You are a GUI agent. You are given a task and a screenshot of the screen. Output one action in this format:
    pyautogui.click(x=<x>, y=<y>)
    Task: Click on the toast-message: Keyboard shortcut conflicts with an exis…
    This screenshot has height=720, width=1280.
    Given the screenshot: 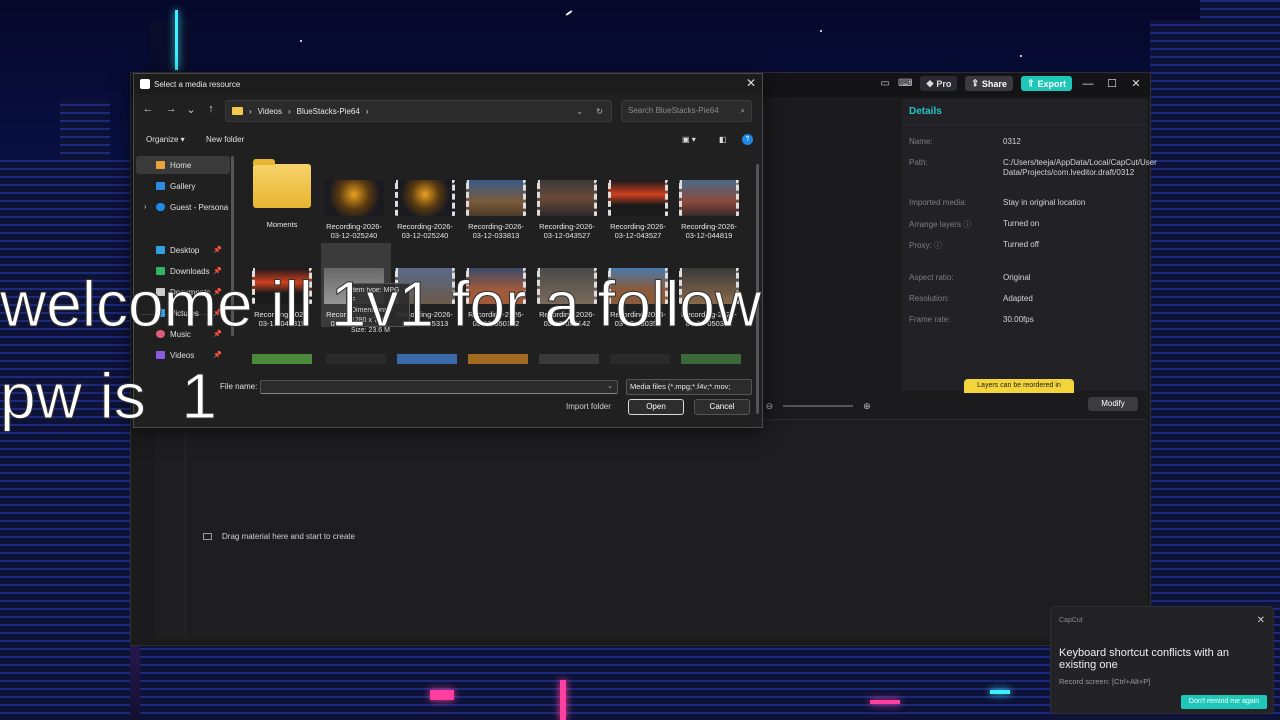 What is the action you would take?
    pyautogui.click(x=1144, y=659)
    